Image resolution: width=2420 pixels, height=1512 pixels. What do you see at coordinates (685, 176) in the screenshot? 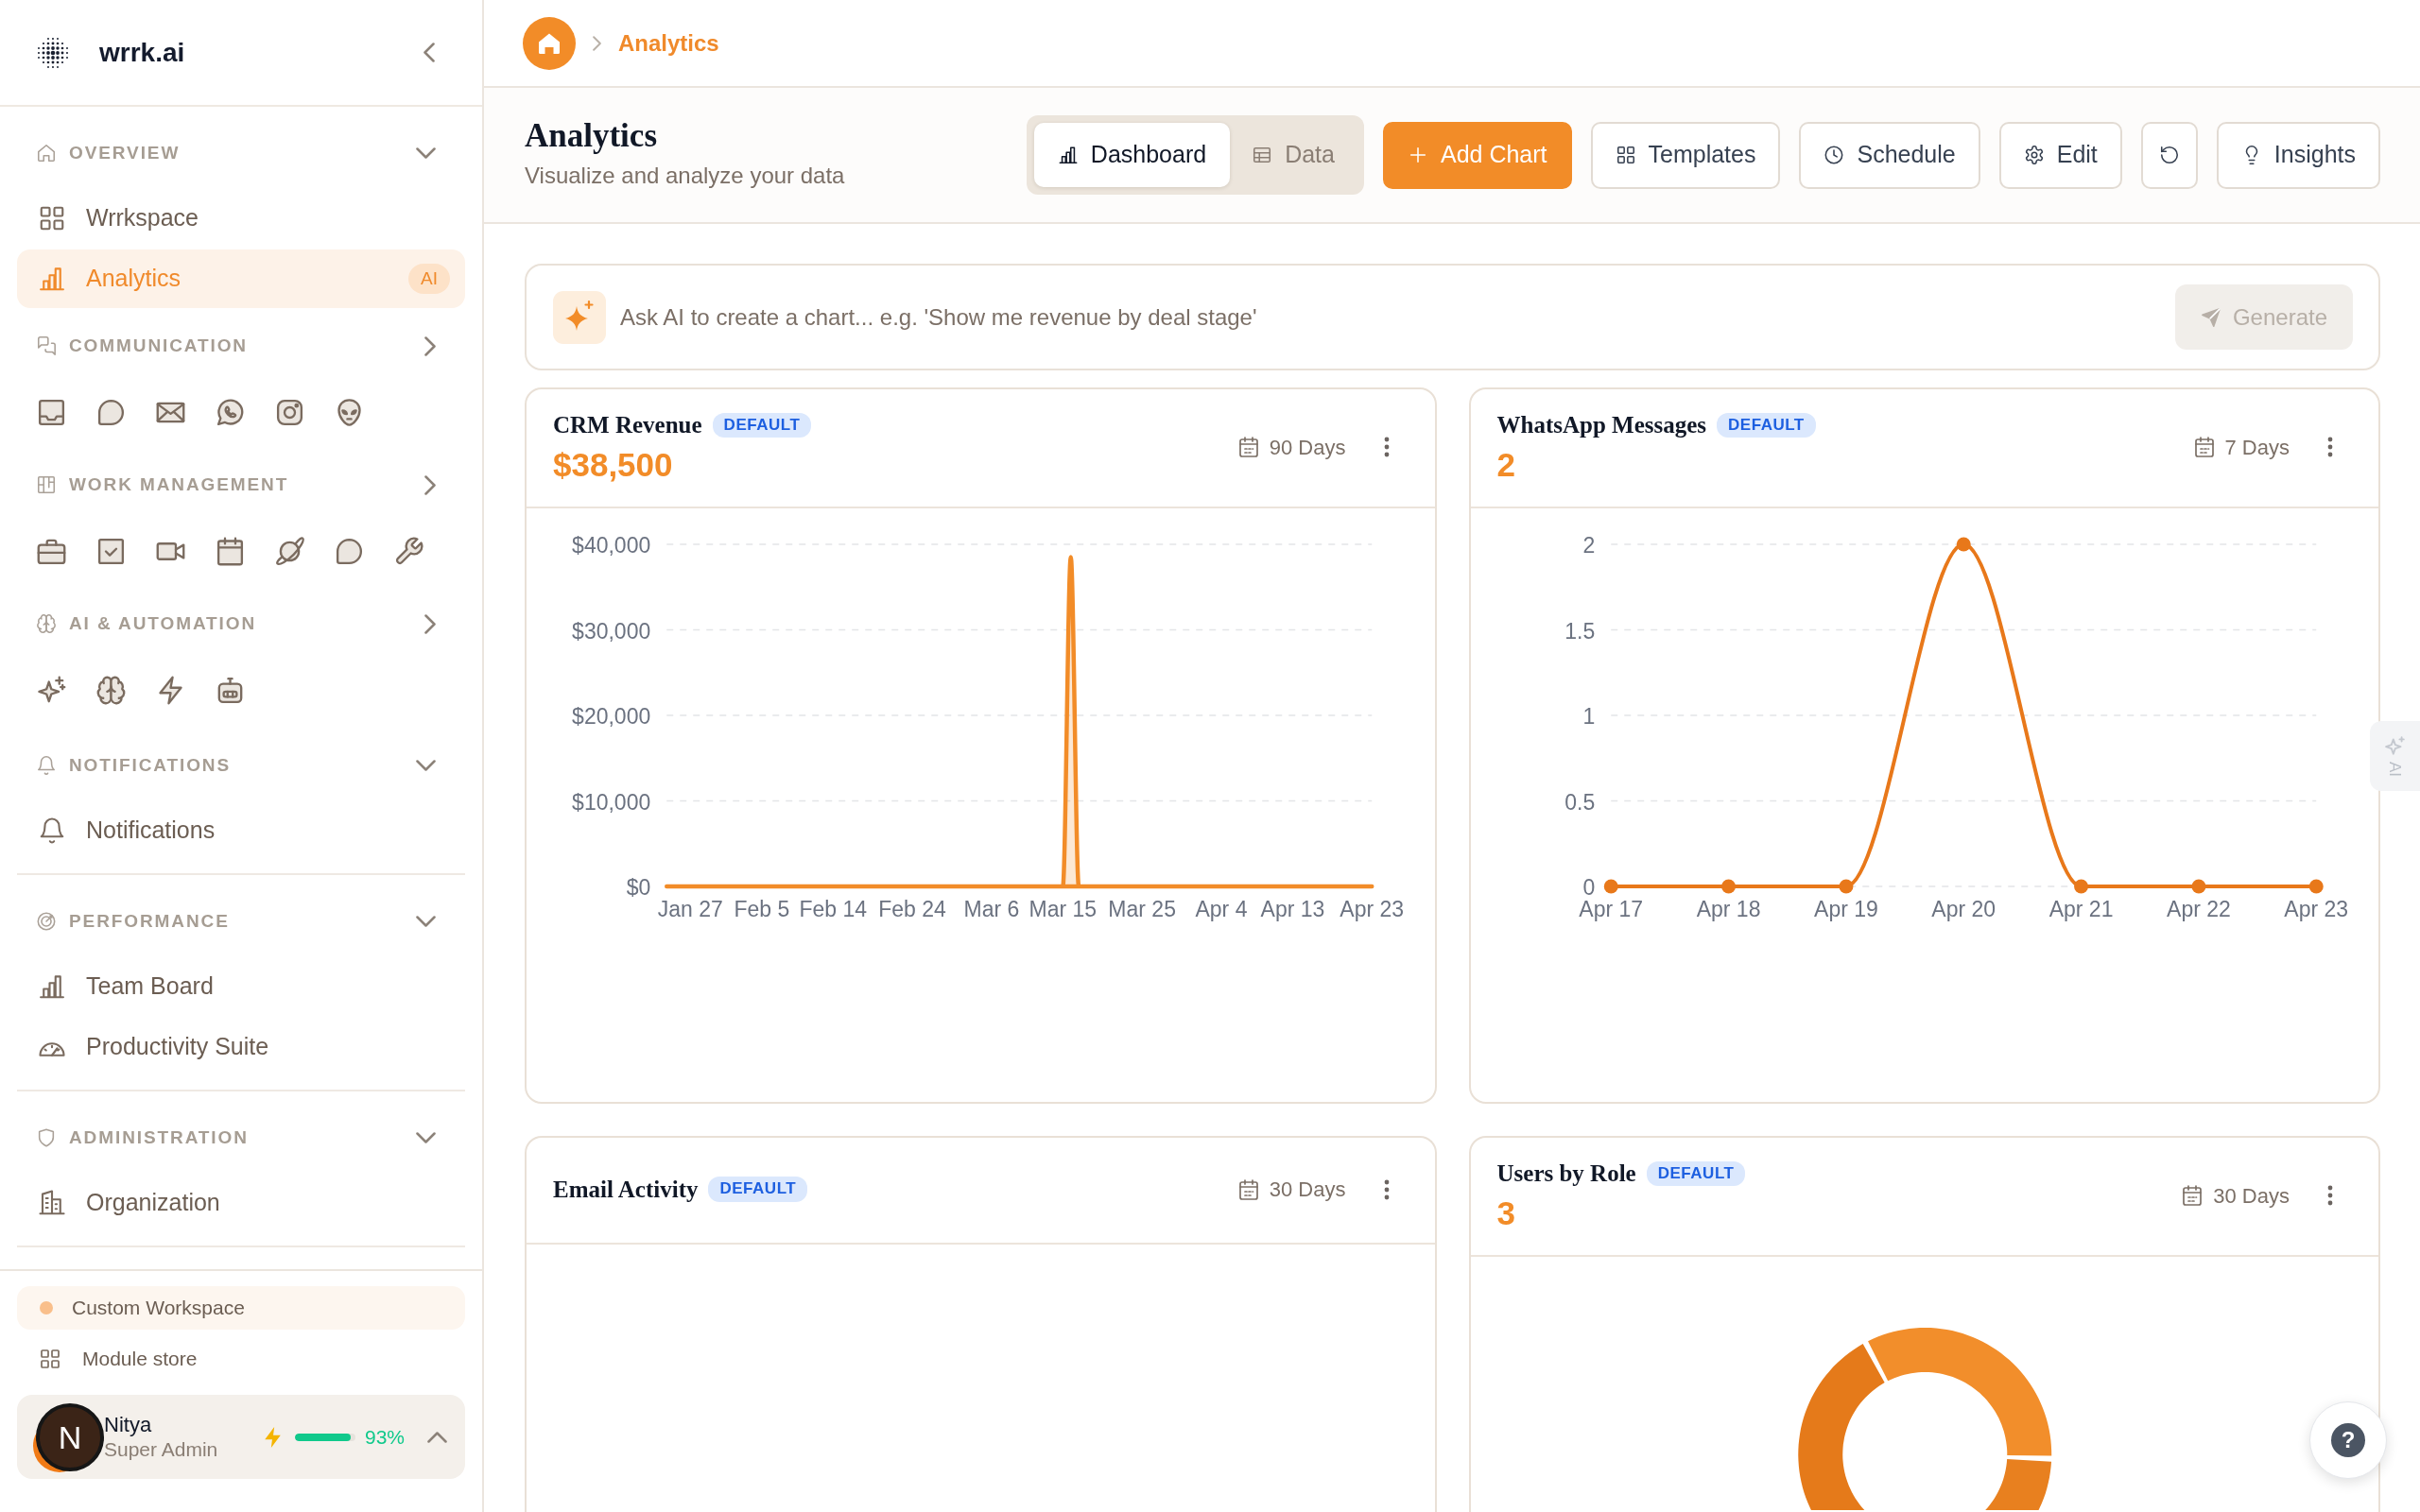
I see `page-subtitle: Visualize and analyze your data` at bounding box center [685, 176].